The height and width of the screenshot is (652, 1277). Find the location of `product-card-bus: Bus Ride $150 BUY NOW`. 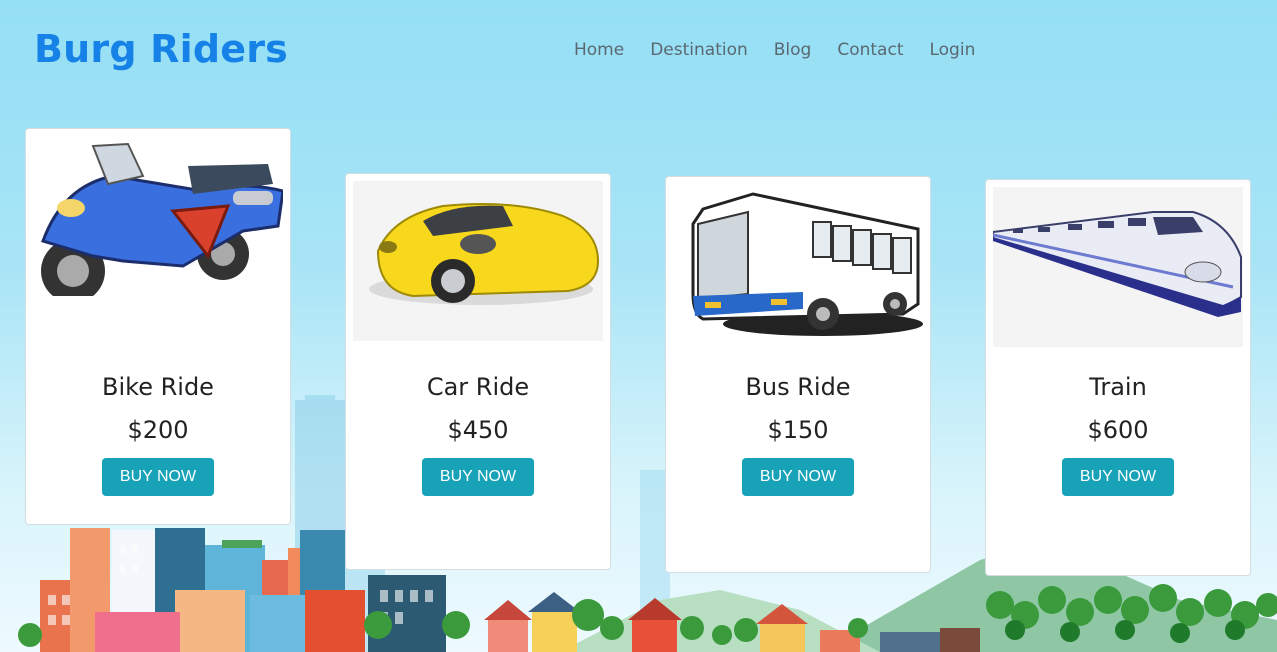

product-card-bus: Bus Ride $150 BUY NOW is located at coordinates (798, 374).